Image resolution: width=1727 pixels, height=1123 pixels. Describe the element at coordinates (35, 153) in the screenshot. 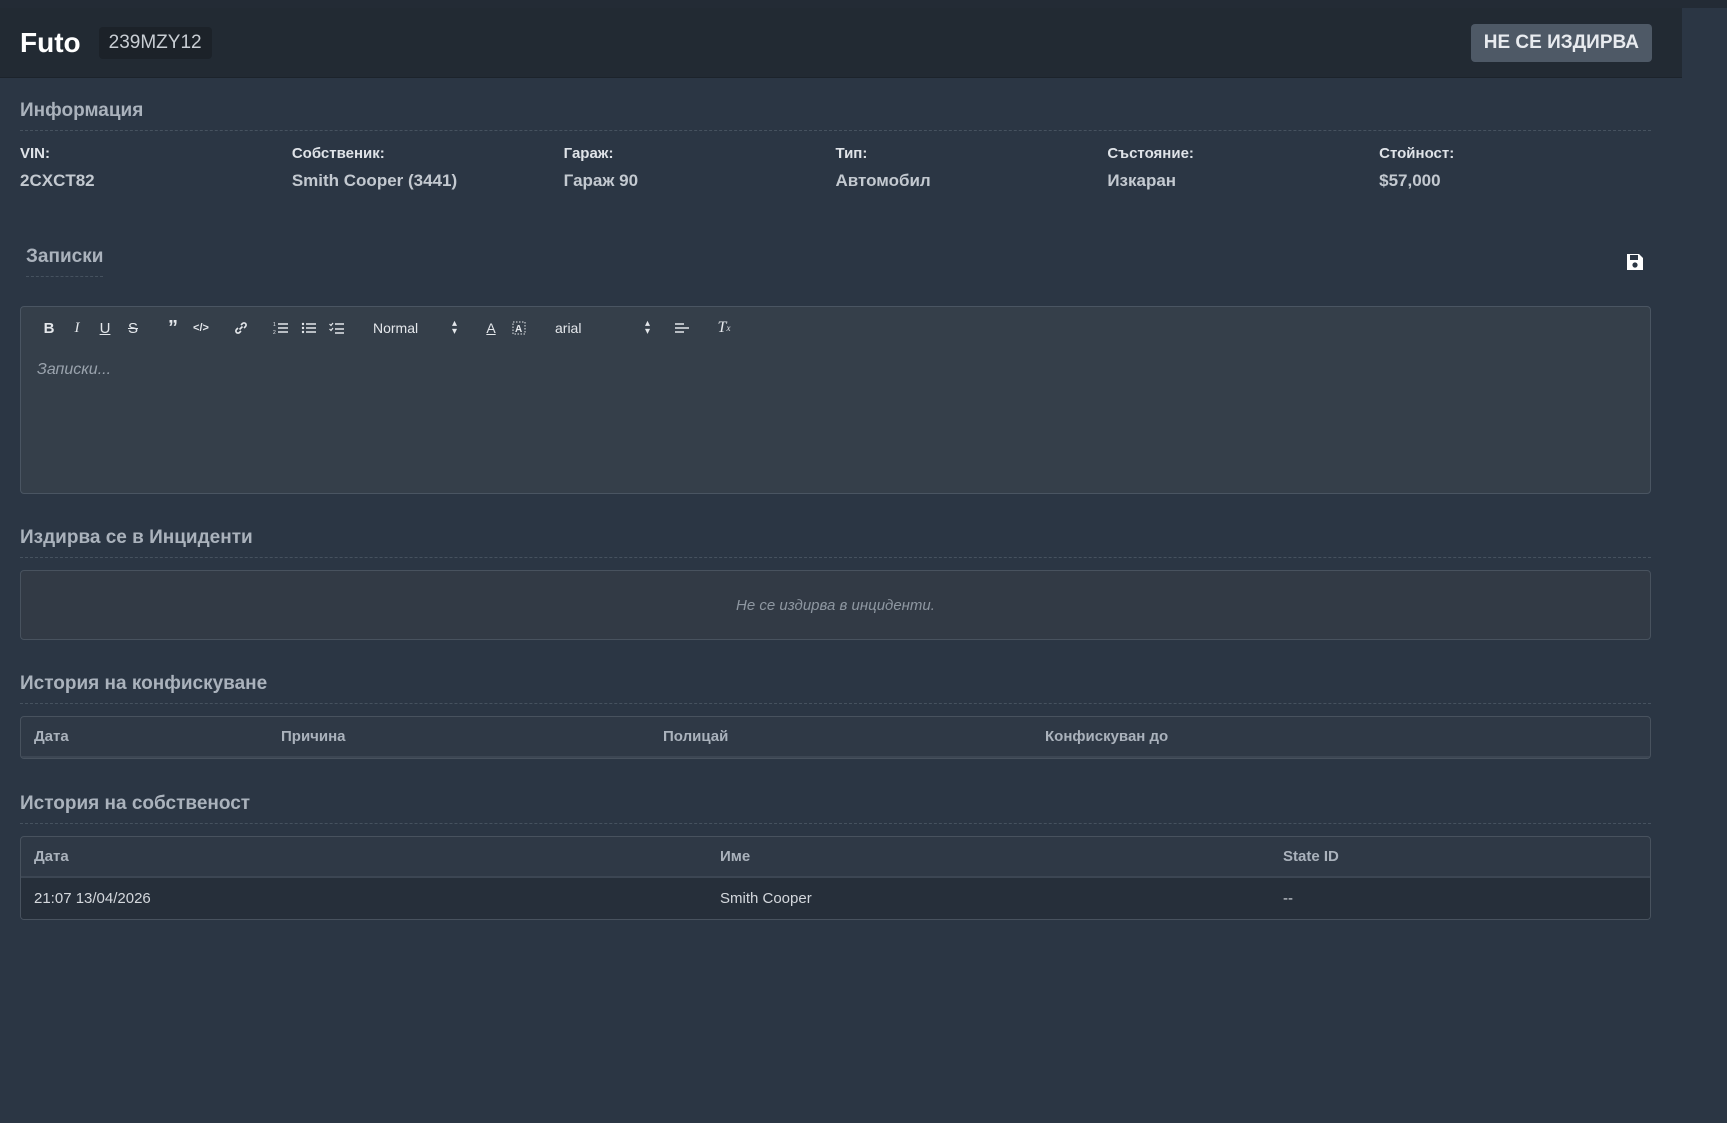

I see `info-label: VIN:` at that location.